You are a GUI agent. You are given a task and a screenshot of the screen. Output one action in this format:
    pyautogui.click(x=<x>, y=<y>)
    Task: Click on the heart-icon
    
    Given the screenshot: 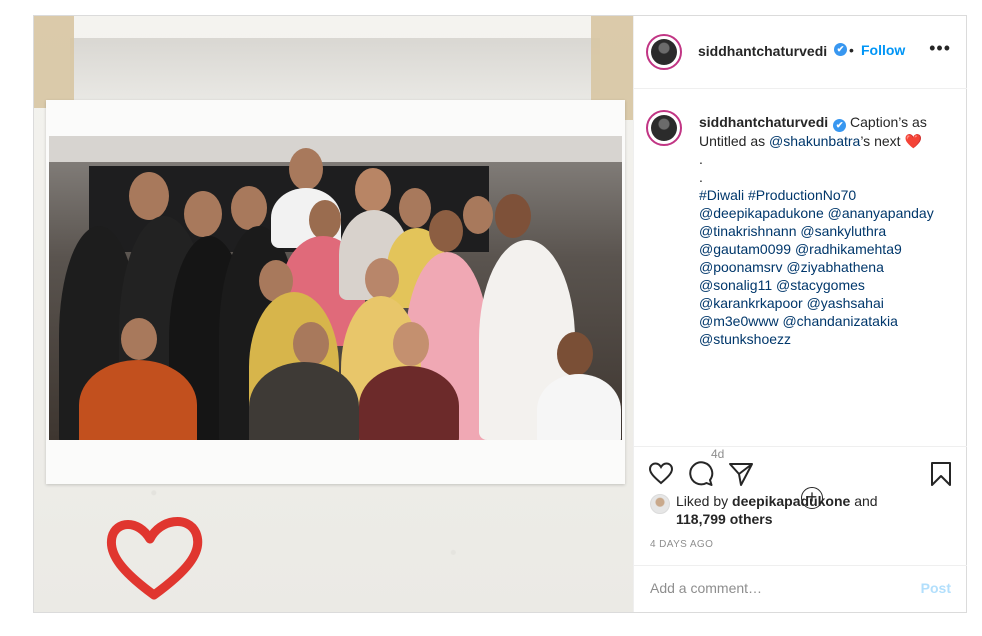 What is the action you would take?
    pyautogui.click(x=661, y=474)
    